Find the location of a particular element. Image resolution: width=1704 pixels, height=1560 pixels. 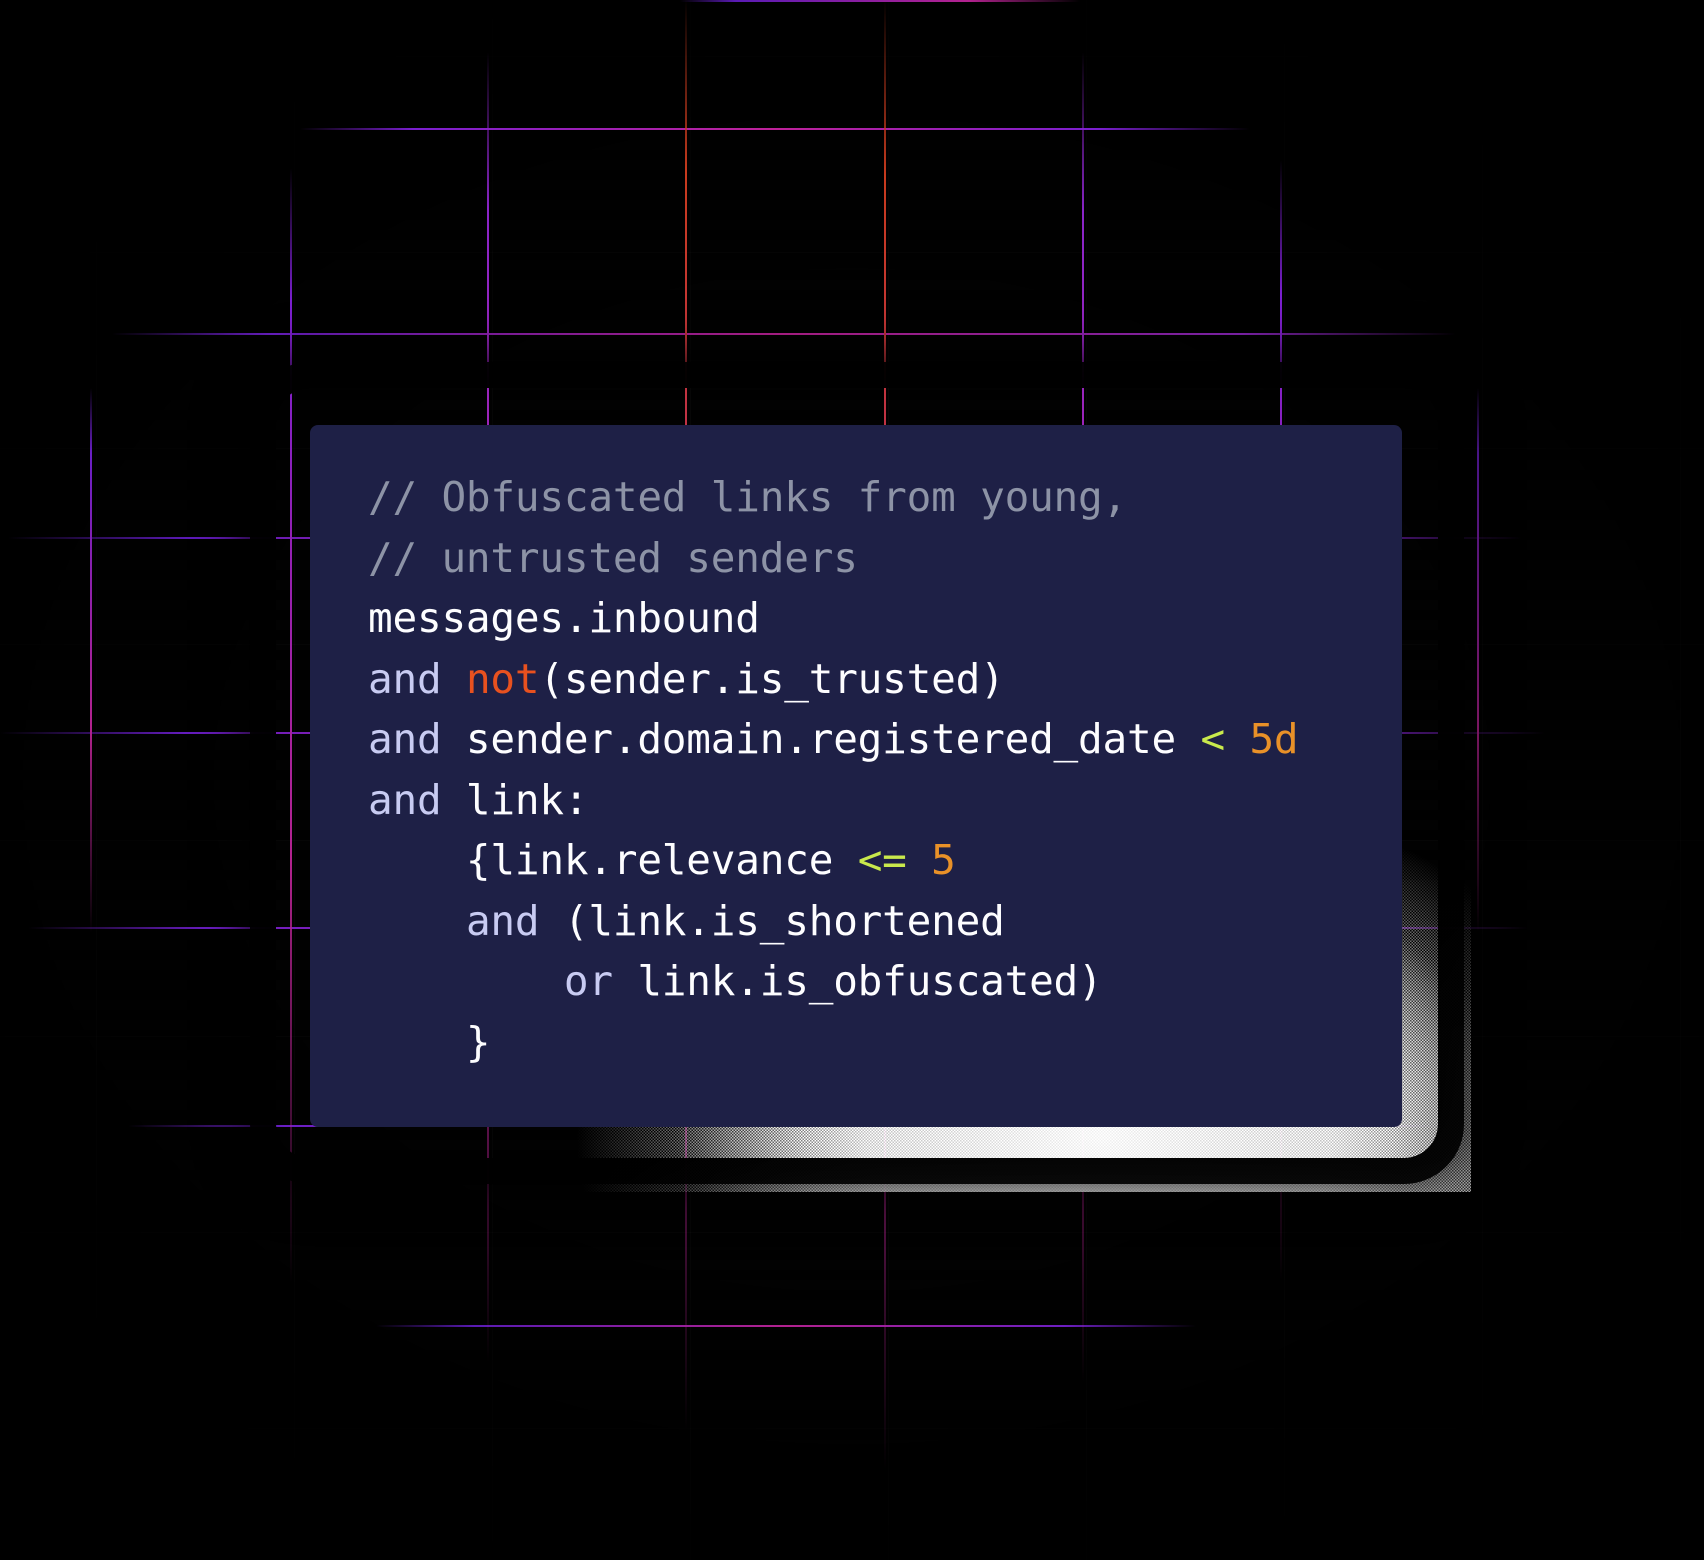

code-token-negation: not is located at coordinates (502, 678).